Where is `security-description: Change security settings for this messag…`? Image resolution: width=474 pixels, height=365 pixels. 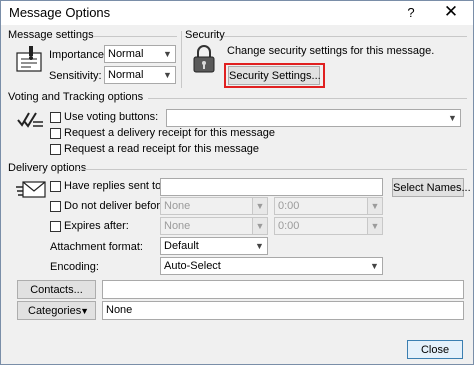 security-description: Change security settings for this messag… is located at coordinates (331, 51).